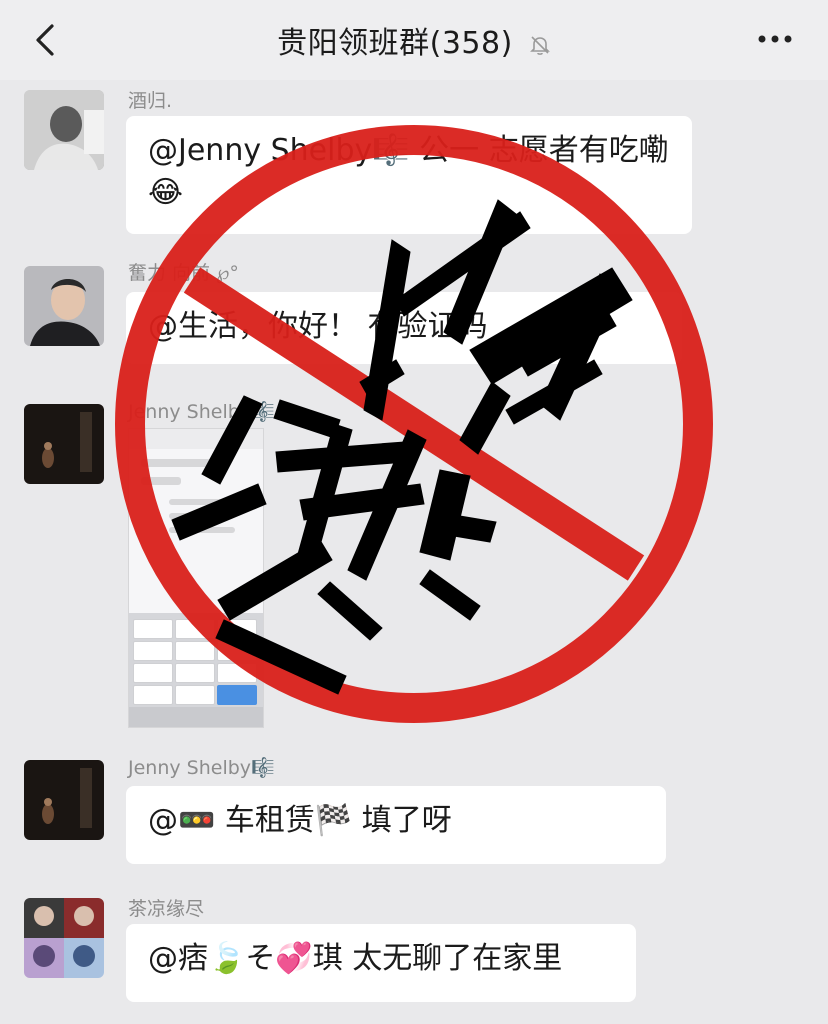 This screenshot has height=1024, width=828. Describe the element at coordinates (196, 578) in the screenshot. I see `image-message` at that location.